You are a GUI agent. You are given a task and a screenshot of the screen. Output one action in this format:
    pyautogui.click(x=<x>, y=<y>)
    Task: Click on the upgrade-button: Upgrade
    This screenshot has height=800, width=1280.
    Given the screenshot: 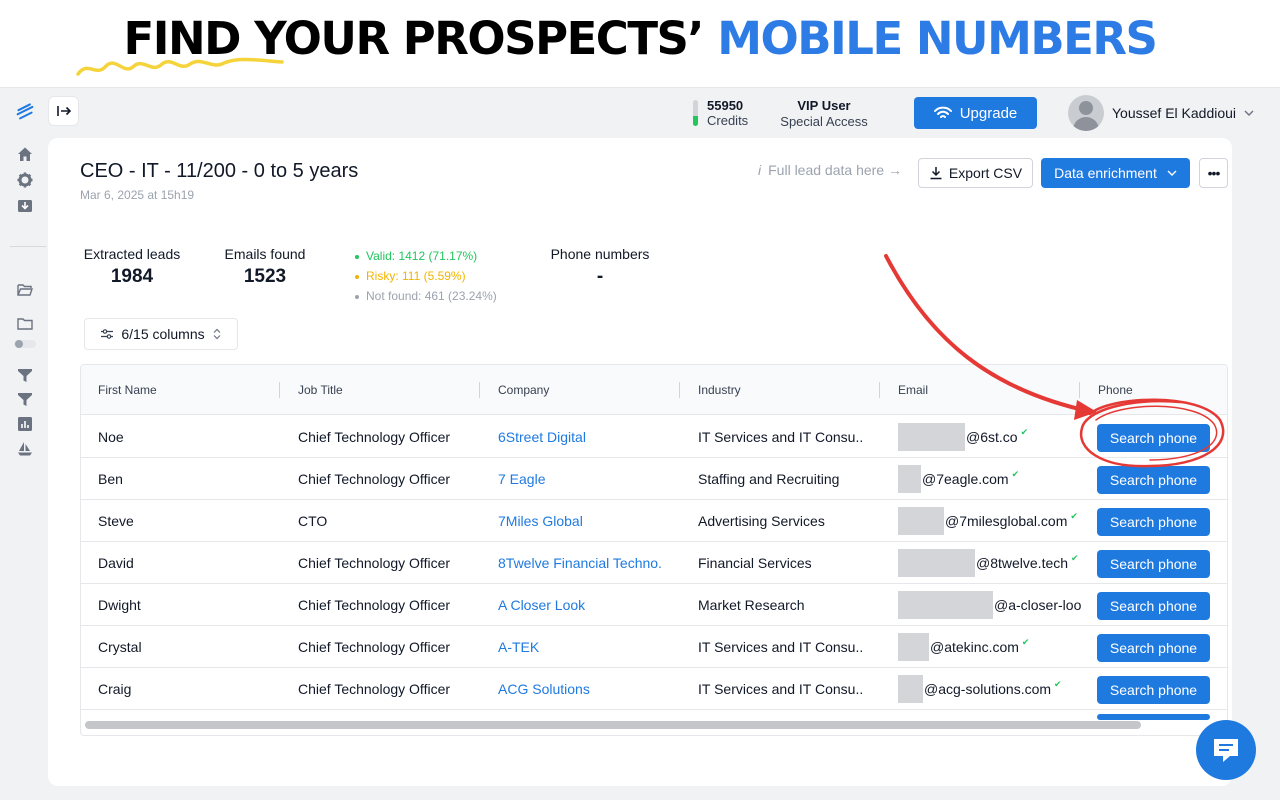 What is the action you would take?
    pyautogui.click(x=975, y=113)
    